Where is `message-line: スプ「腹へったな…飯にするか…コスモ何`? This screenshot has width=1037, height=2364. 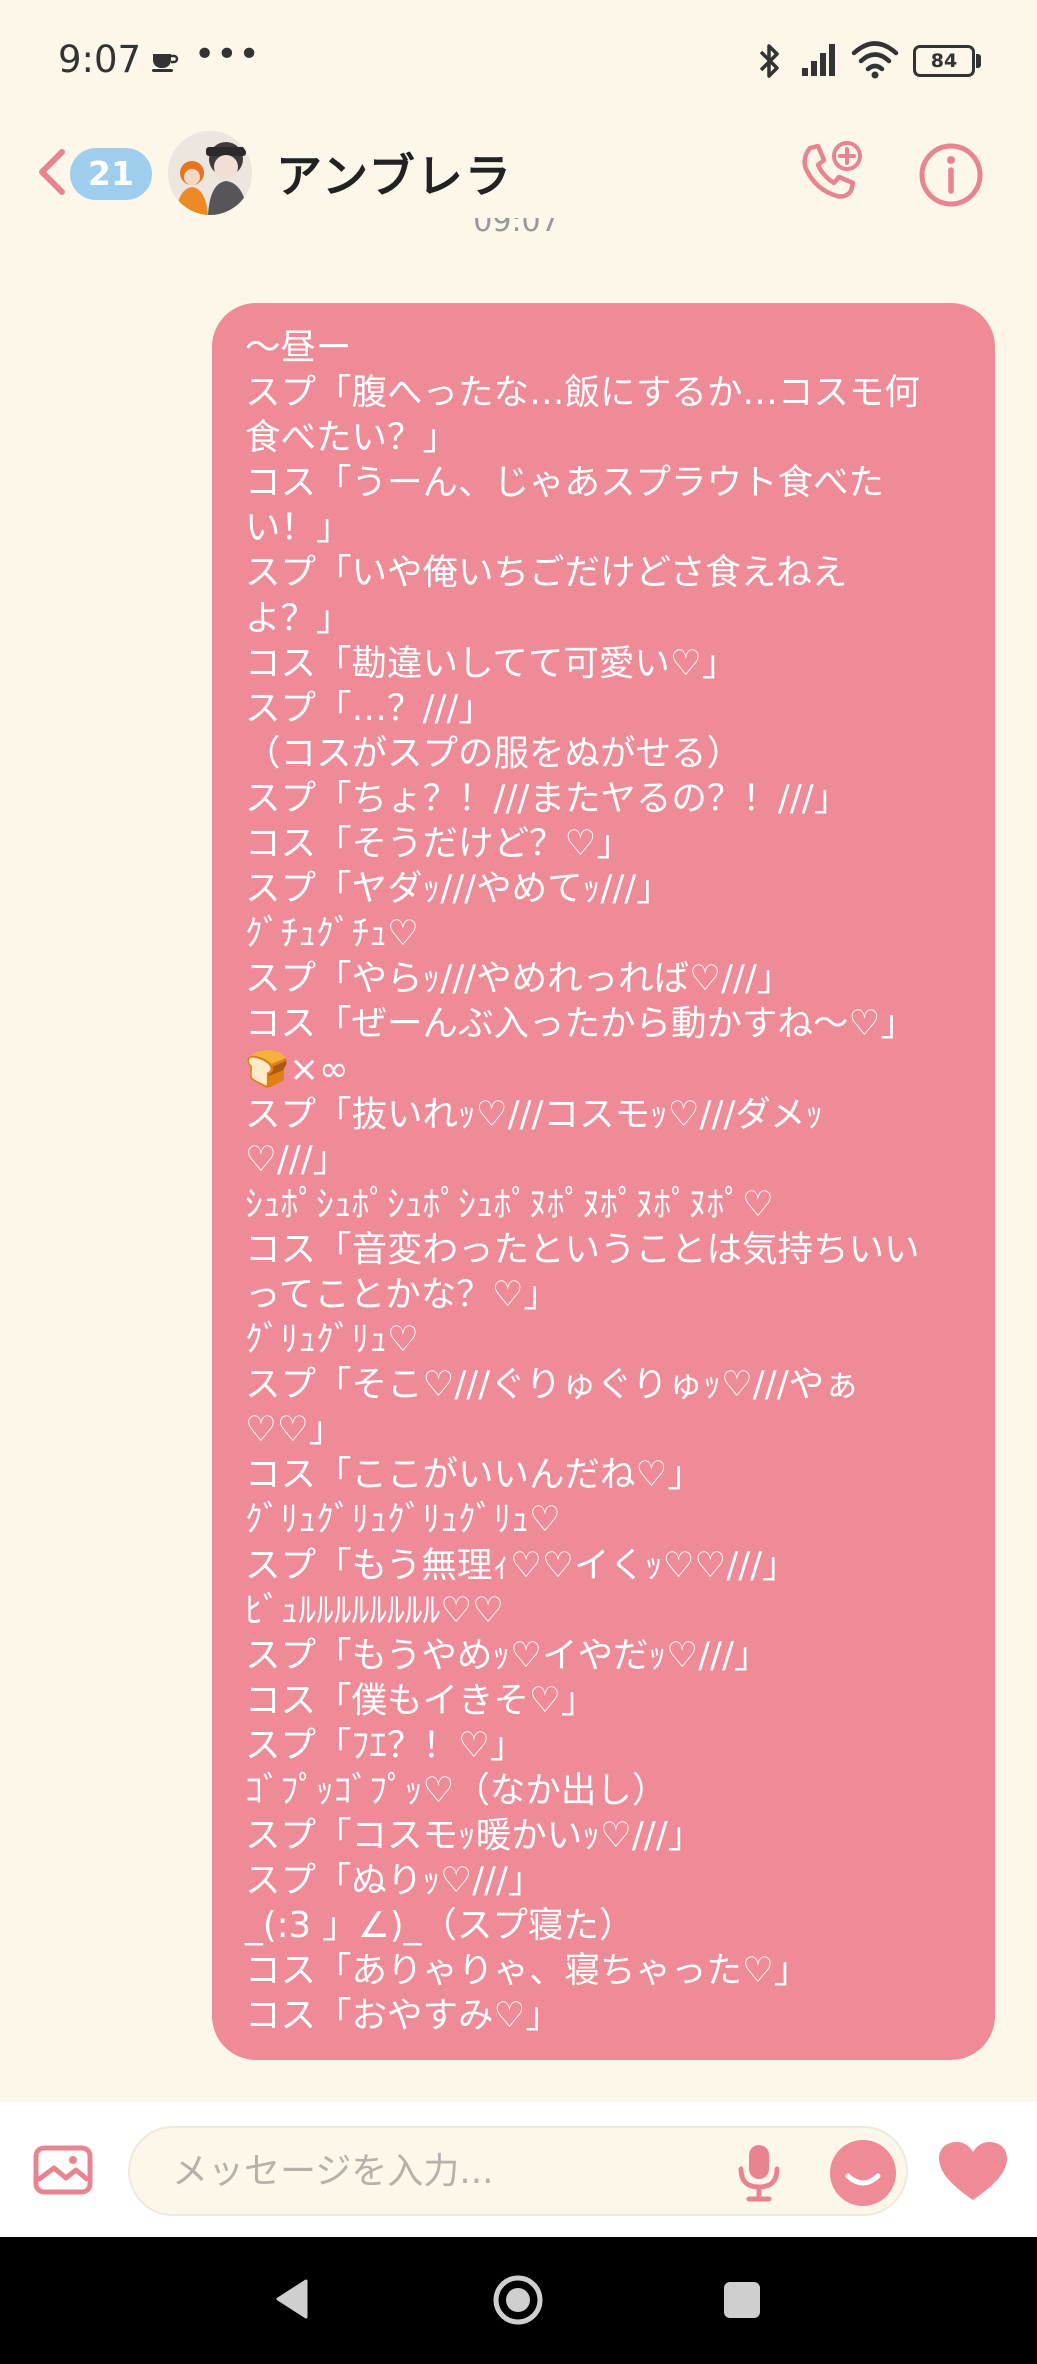
message-line: スプ「腹へったな…飯にするか…コスモ何 is located at coordinates (582, 393).